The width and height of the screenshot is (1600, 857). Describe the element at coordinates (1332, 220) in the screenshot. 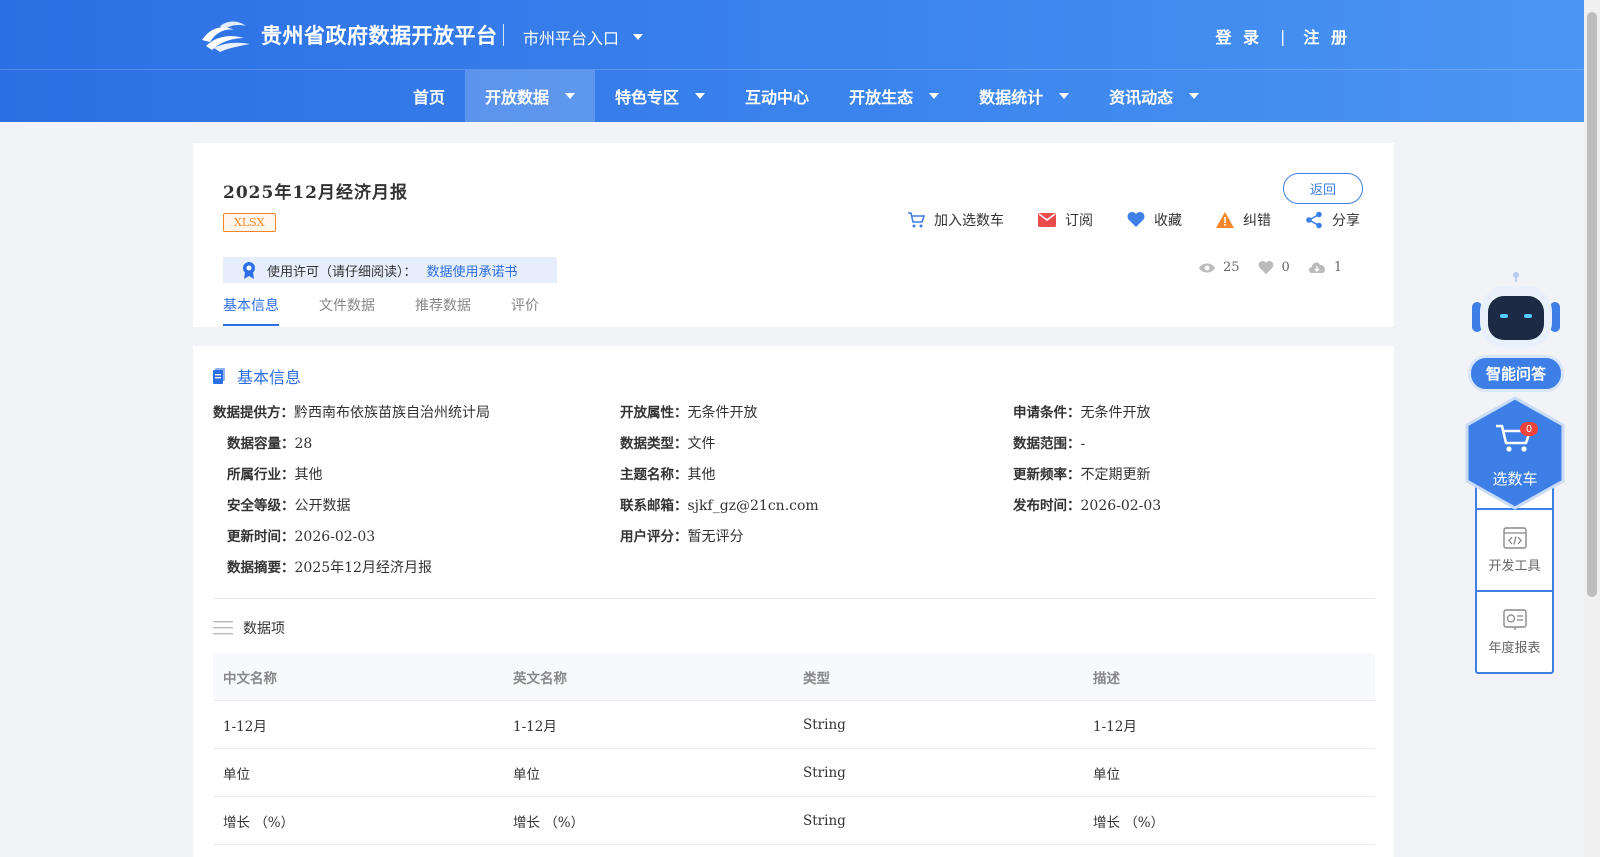

I see `share-button: 分享` at that location.